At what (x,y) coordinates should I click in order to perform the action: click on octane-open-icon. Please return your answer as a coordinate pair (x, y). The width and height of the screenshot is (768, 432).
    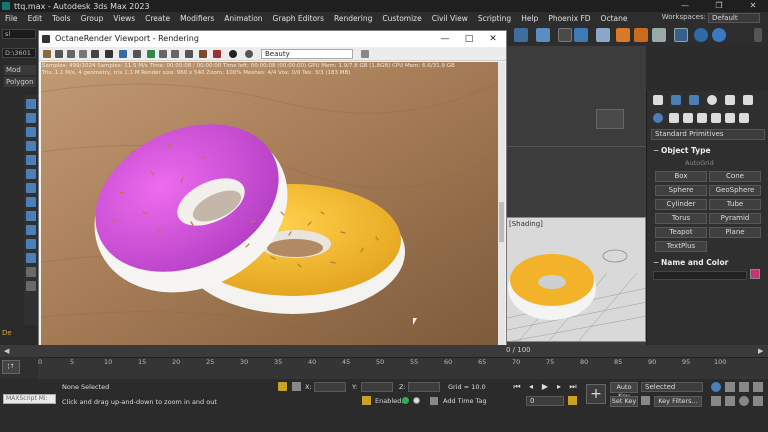
    Looking at the image, I should click on (47, 54).